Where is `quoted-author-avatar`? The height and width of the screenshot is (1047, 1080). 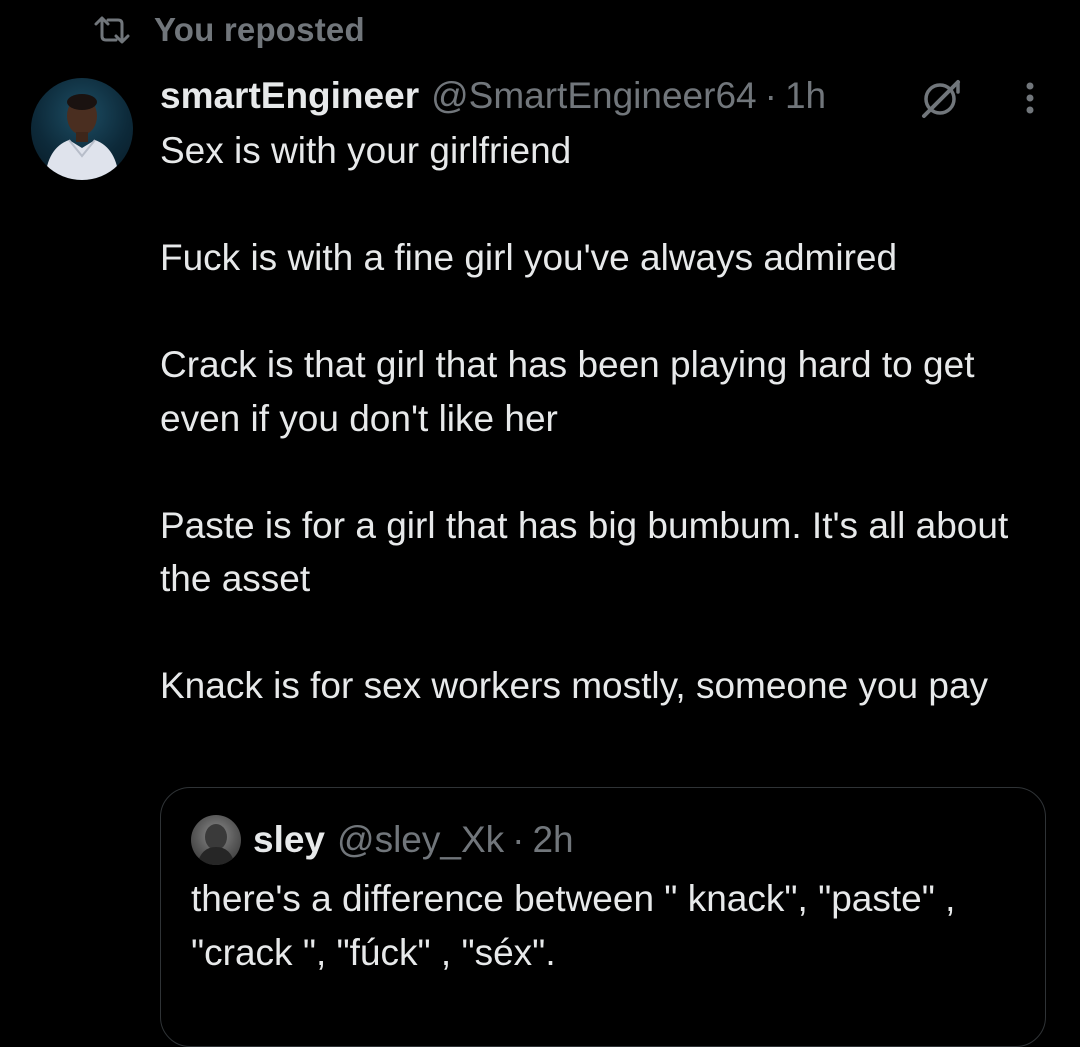 quoted-author-avatar is located at coordinates (216, 840).